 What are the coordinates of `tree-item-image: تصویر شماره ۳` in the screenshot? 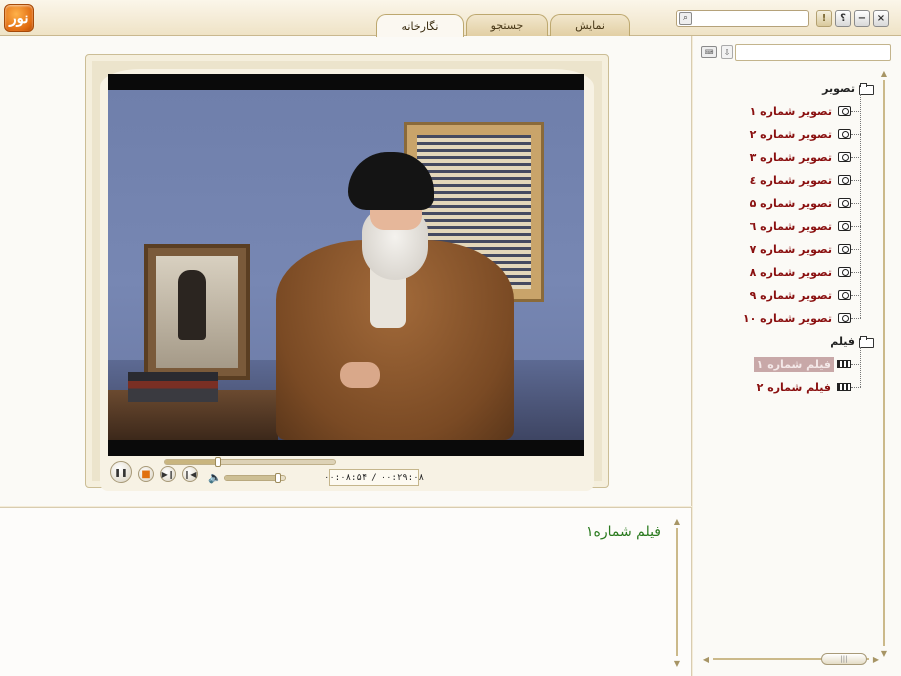 It's located at (799, 157).